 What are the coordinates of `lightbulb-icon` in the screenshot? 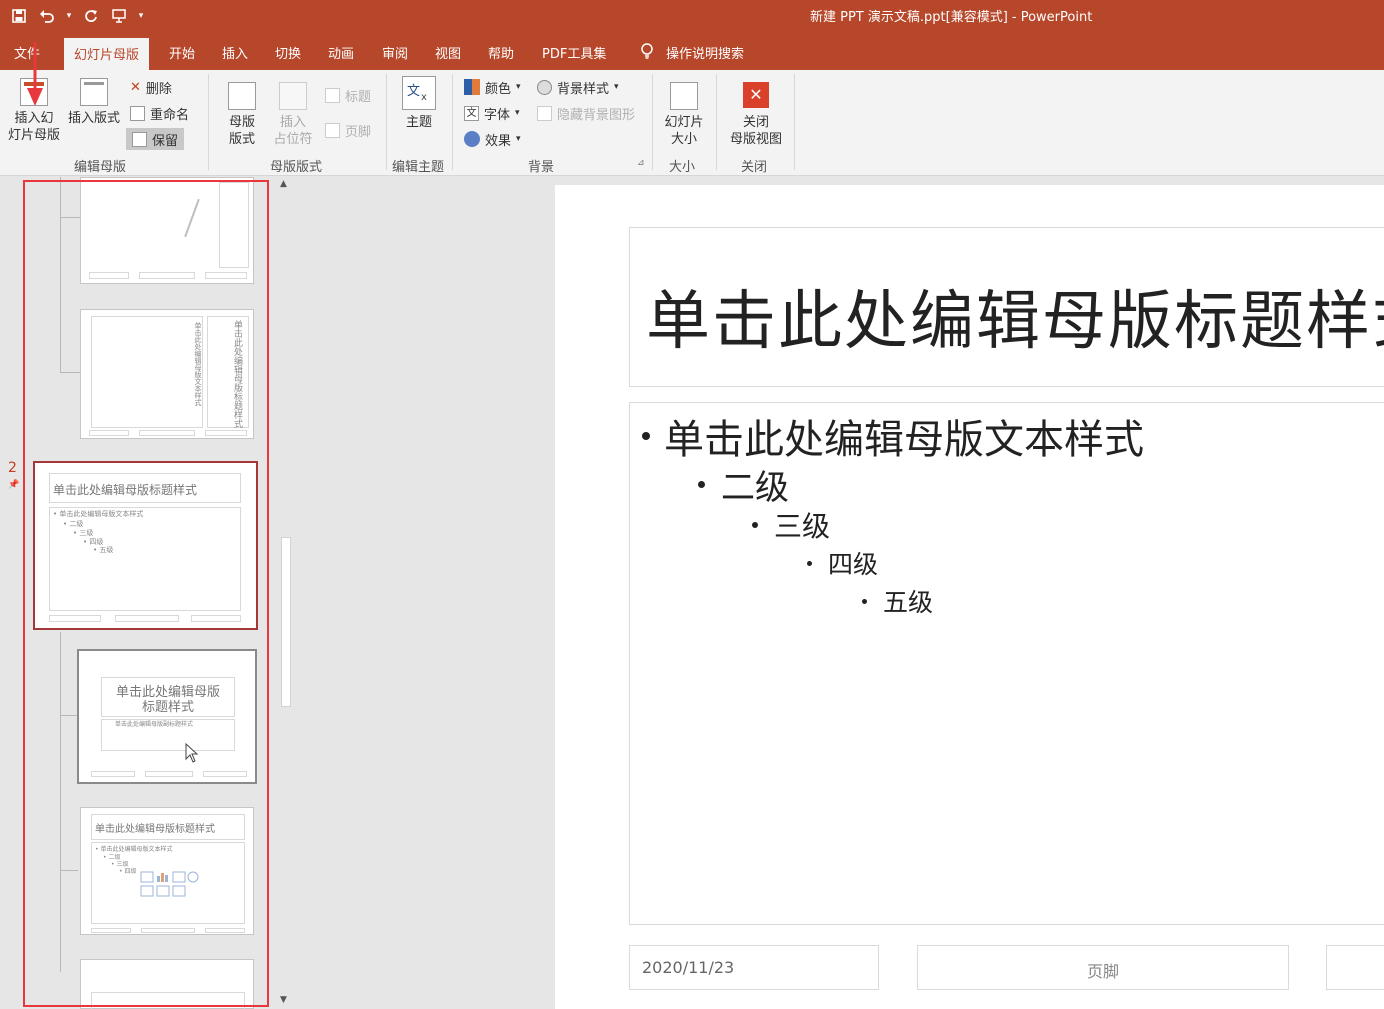 It's located at (647, 53).